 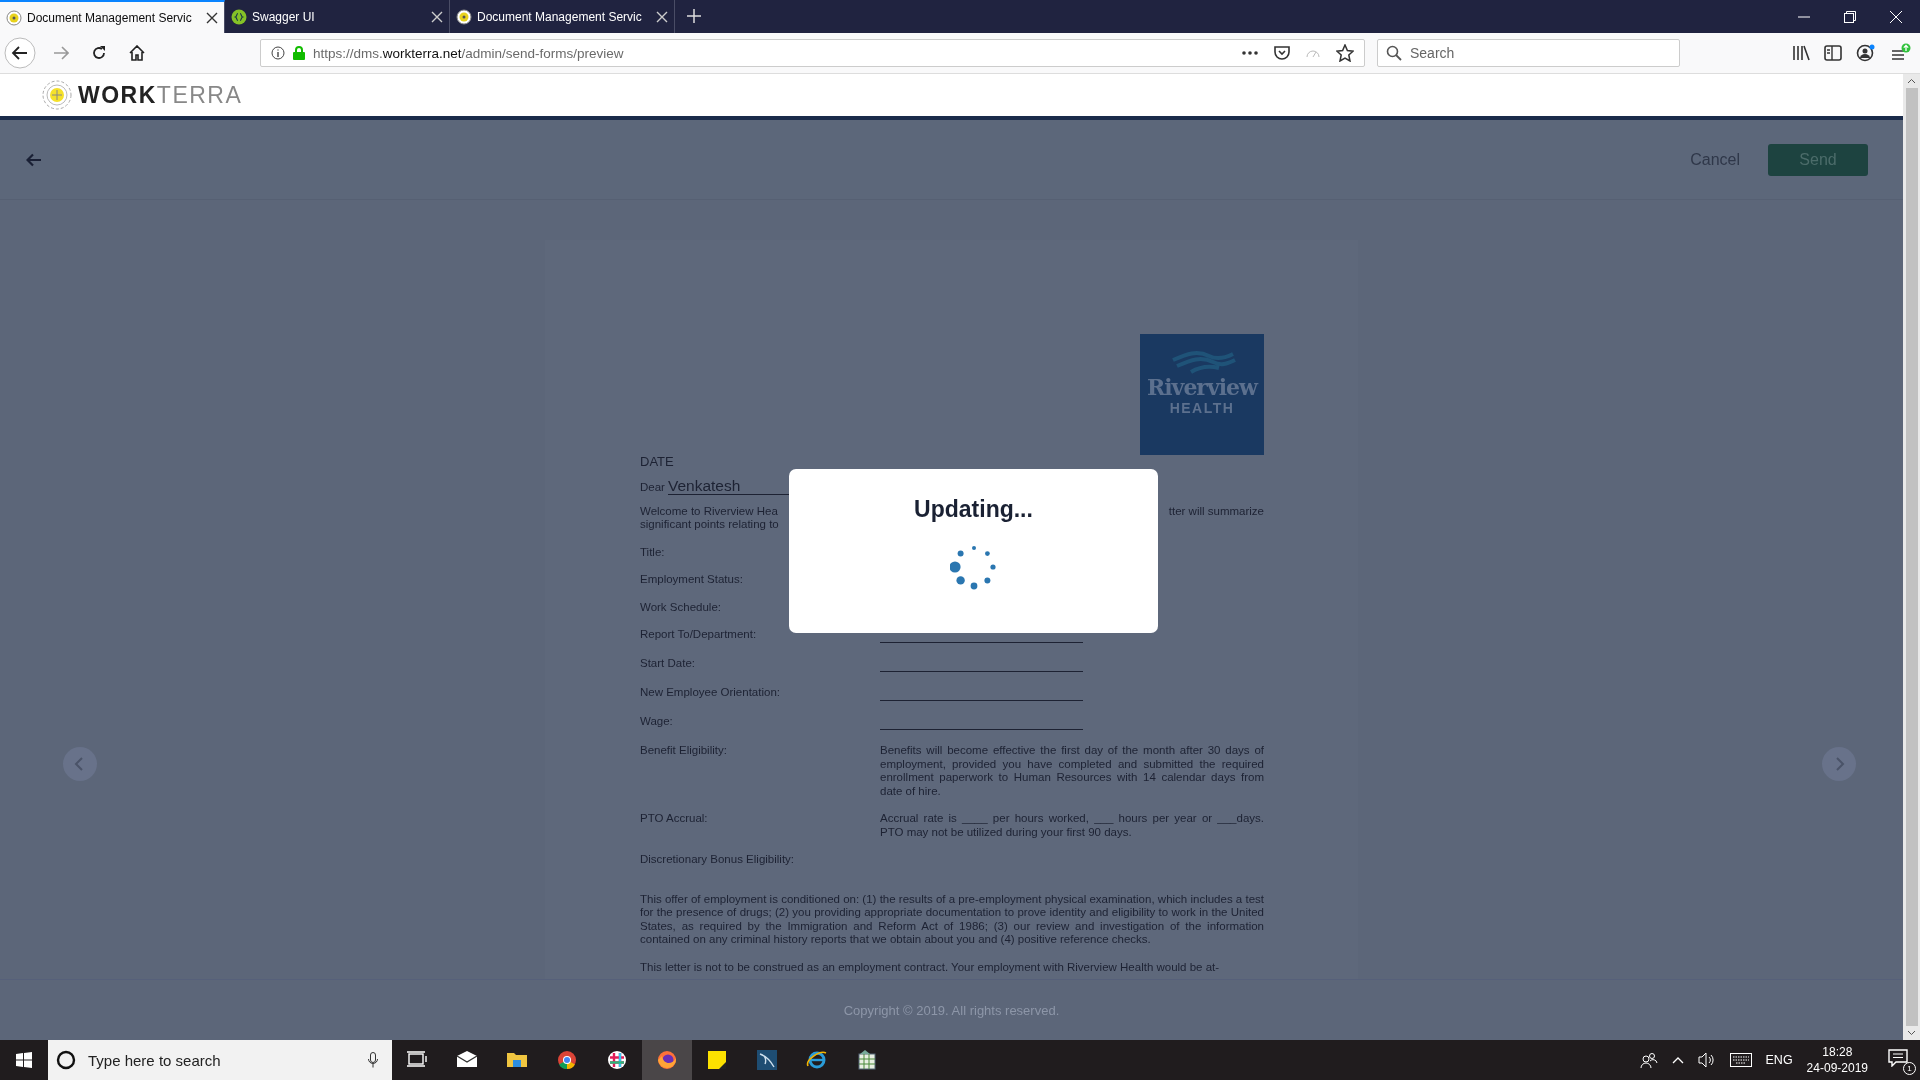 I want to click on notification-icon, so click(x=1898, y=1058).